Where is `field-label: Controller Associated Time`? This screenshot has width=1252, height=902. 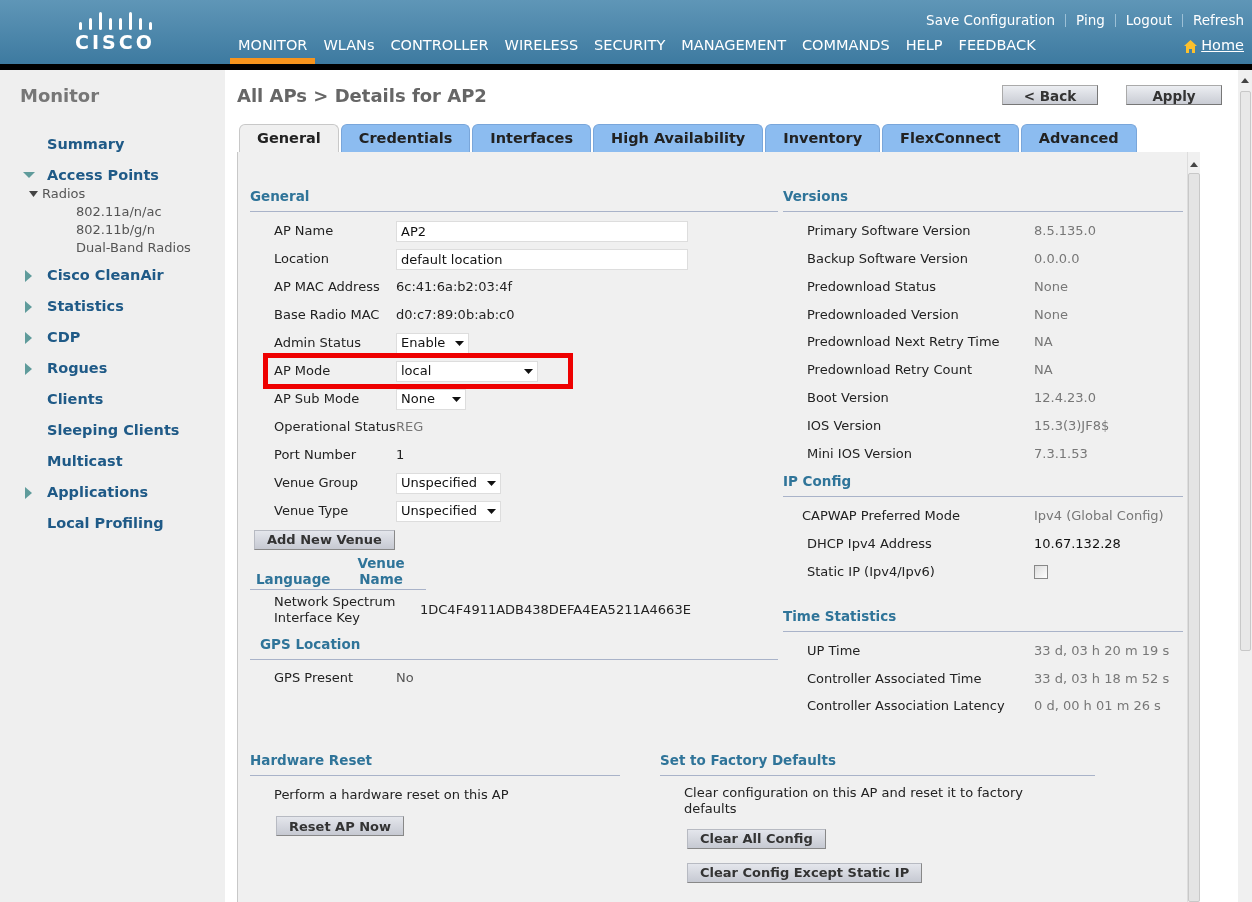 field-label: Controller Associated Time is located at coordinates (894, 678).